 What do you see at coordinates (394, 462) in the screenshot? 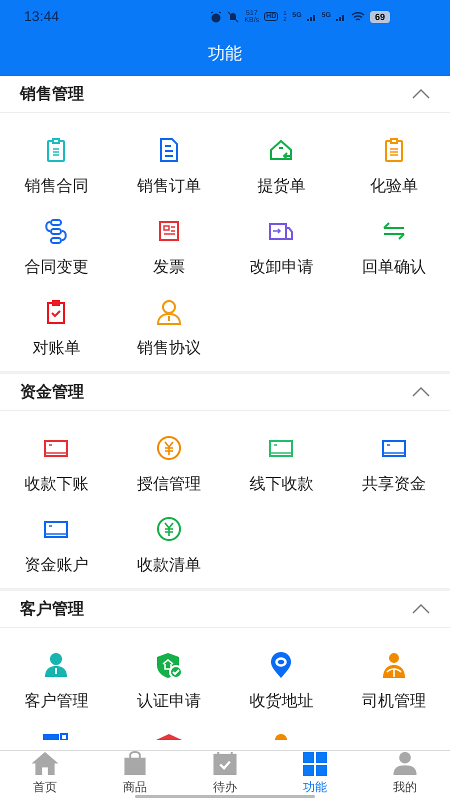
I see `function-item: 共享资金` at bounding box center [394, 462].